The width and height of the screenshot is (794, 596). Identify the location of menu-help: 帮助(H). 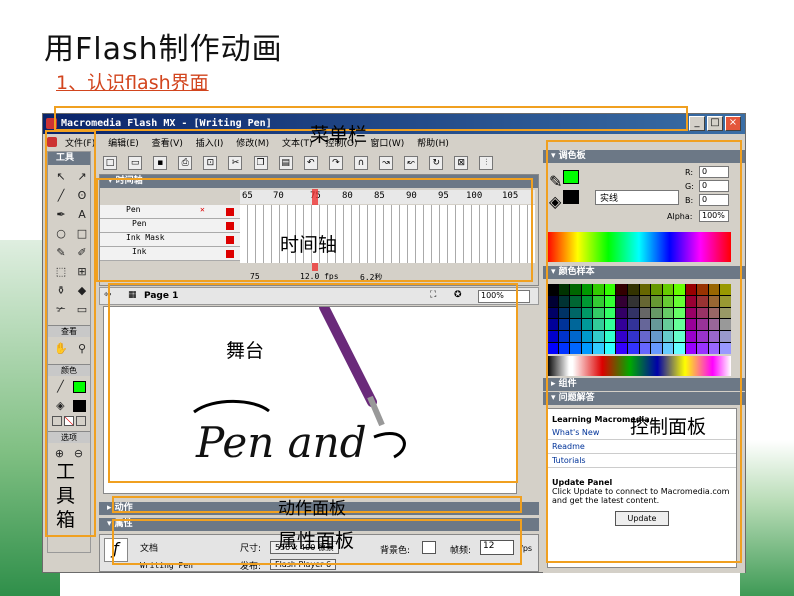
(433, 142).